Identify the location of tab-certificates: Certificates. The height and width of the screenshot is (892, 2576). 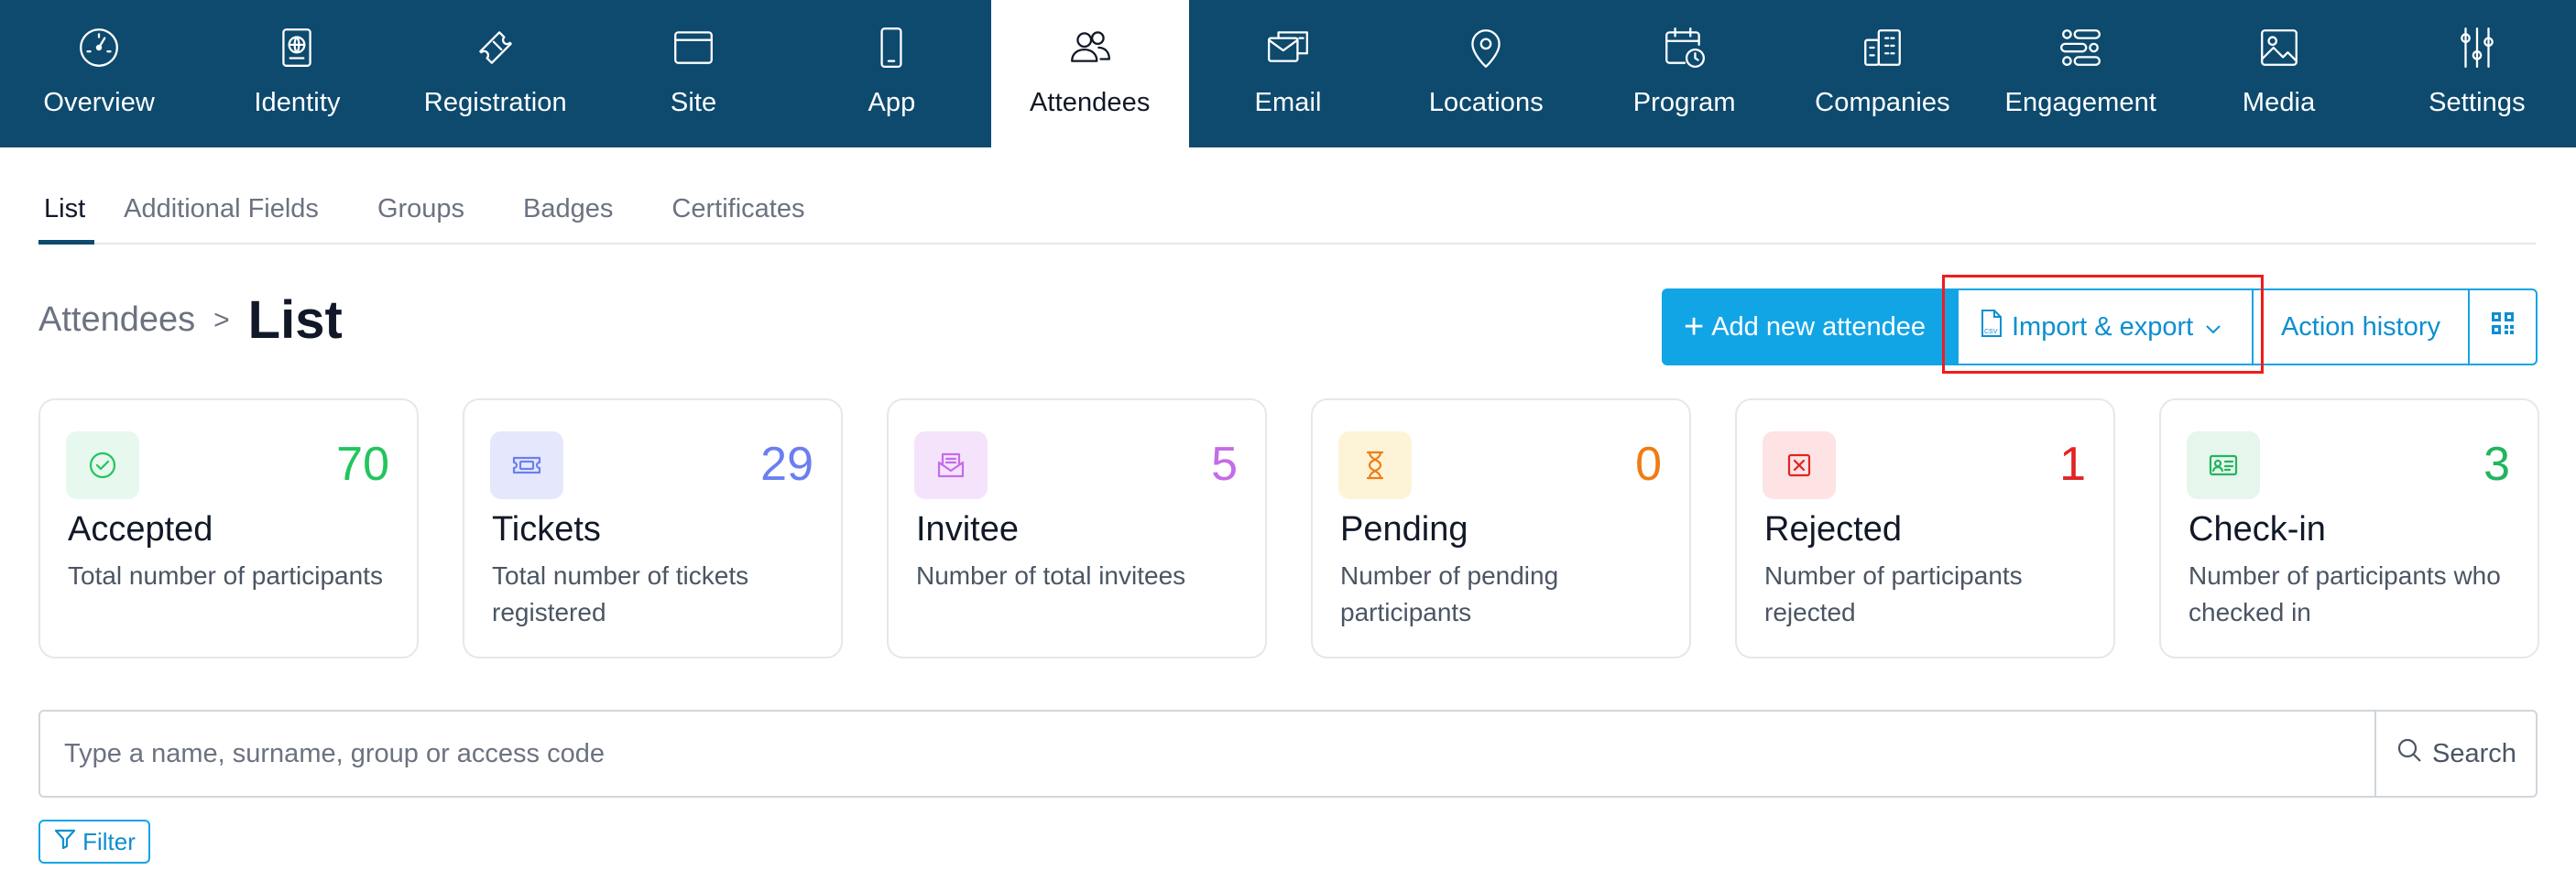
(738, 210).